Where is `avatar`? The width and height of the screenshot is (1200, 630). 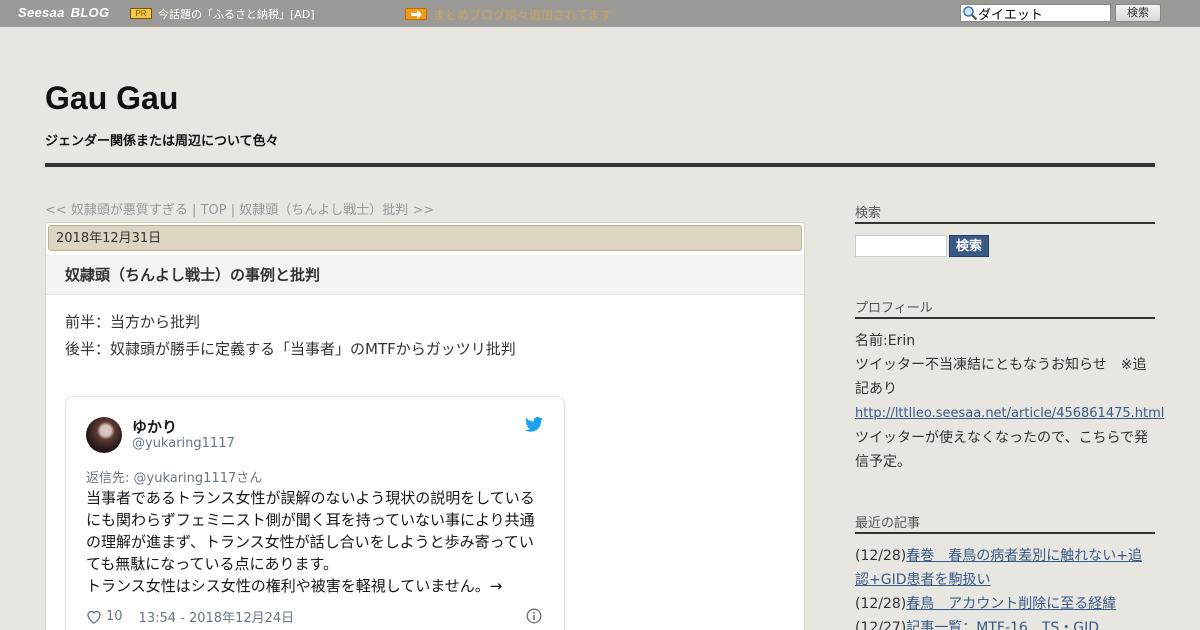 avatar is located at coordinates (104, 435).